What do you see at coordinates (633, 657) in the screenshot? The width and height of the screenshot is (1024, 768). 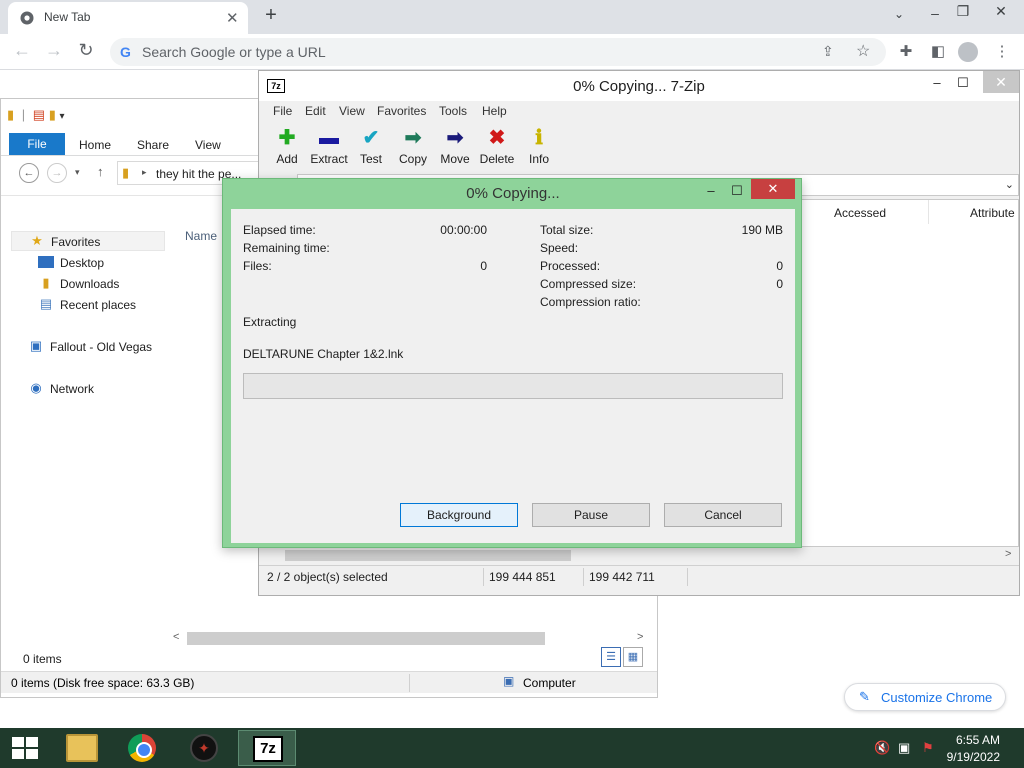 I see `large-icons-view-icon: ▦` at bounding box center [633, 657].